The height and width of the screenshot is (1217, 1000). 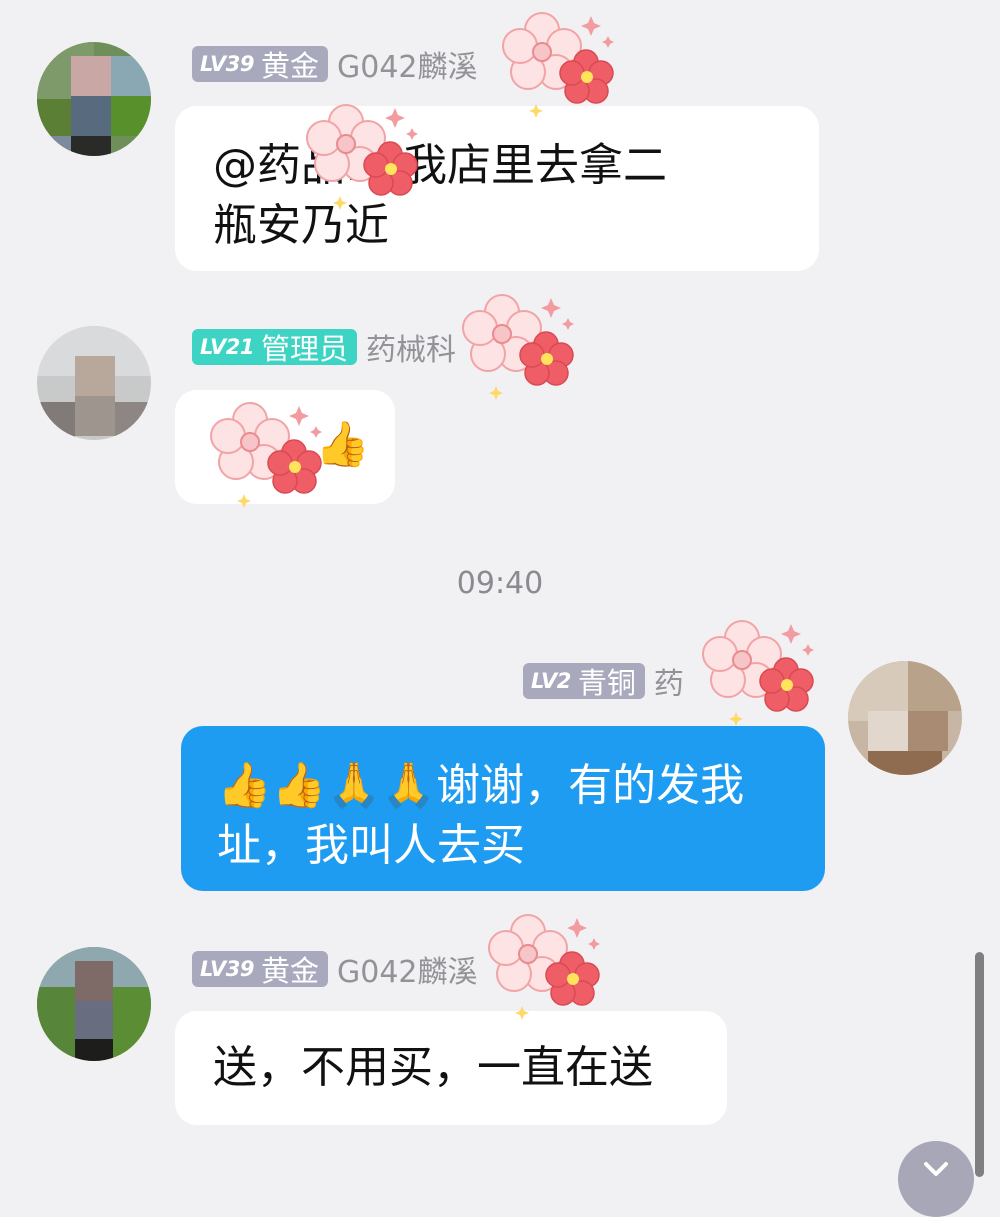 What do you see at coordinates (936, 1179) in the screenshot?
I see `scroll-to-bottom-button` at bounding box center [936, 1179].